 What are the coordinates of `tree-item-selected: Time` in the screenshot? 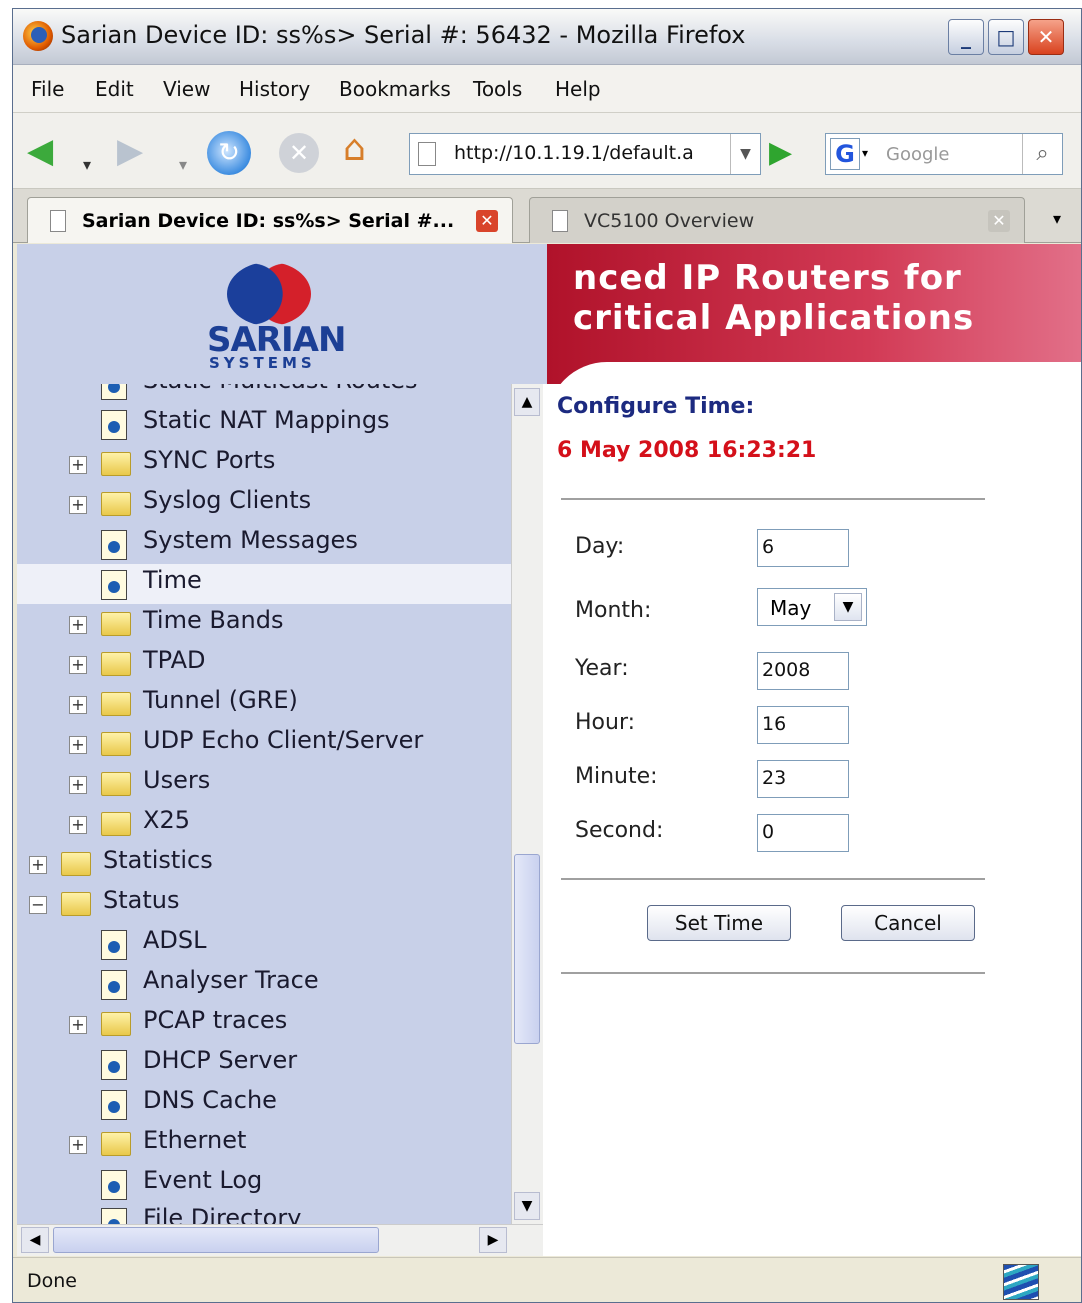 It's located at (264, 584).